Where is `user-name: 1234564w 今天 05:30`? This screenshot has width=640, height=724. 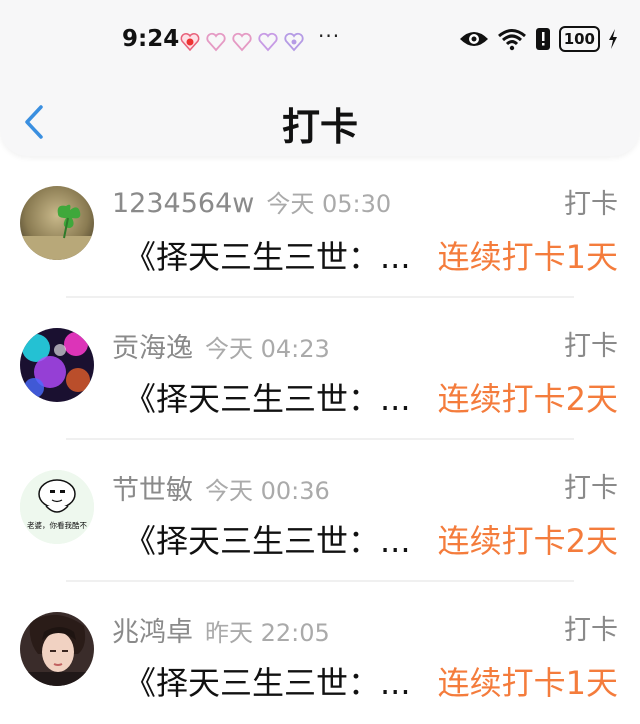
user-name: 1234564w 今天 05:30 is located at coordinates (252, 203).